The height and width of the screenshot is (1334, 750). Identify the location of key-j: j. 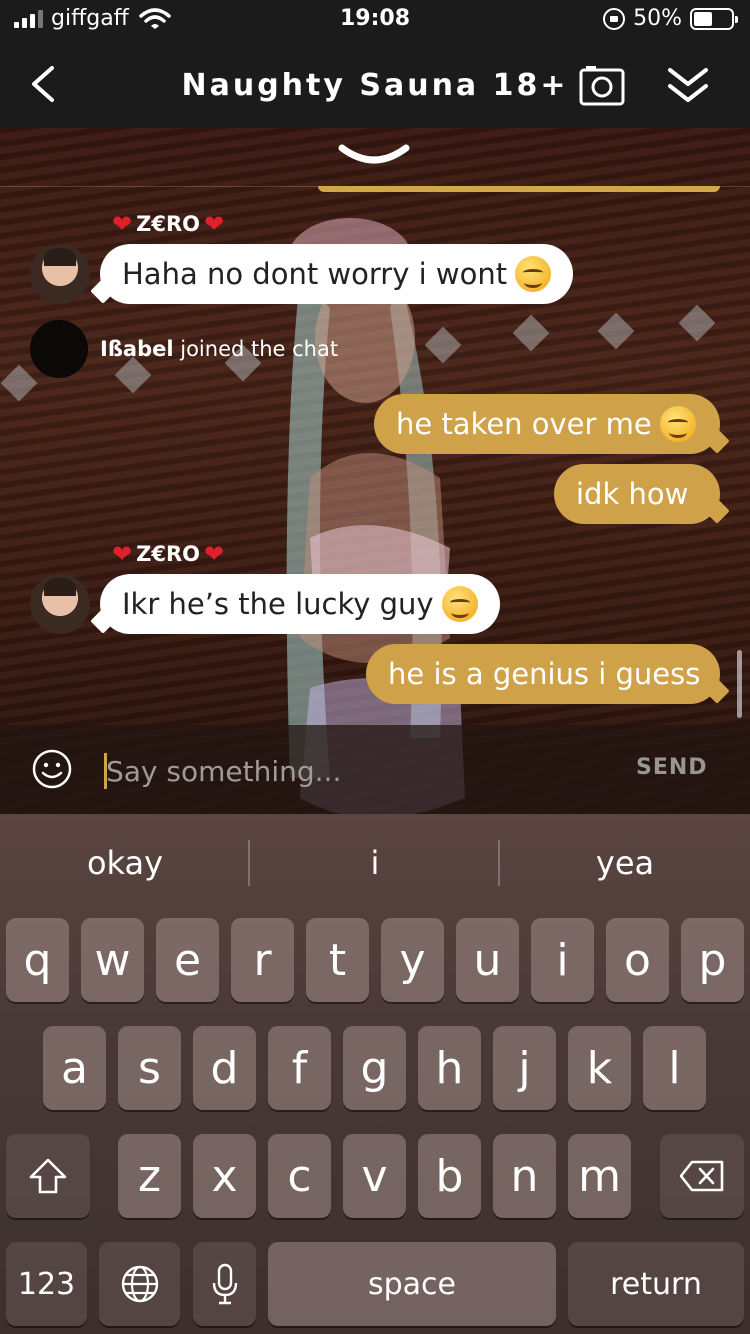
(524, 1068).